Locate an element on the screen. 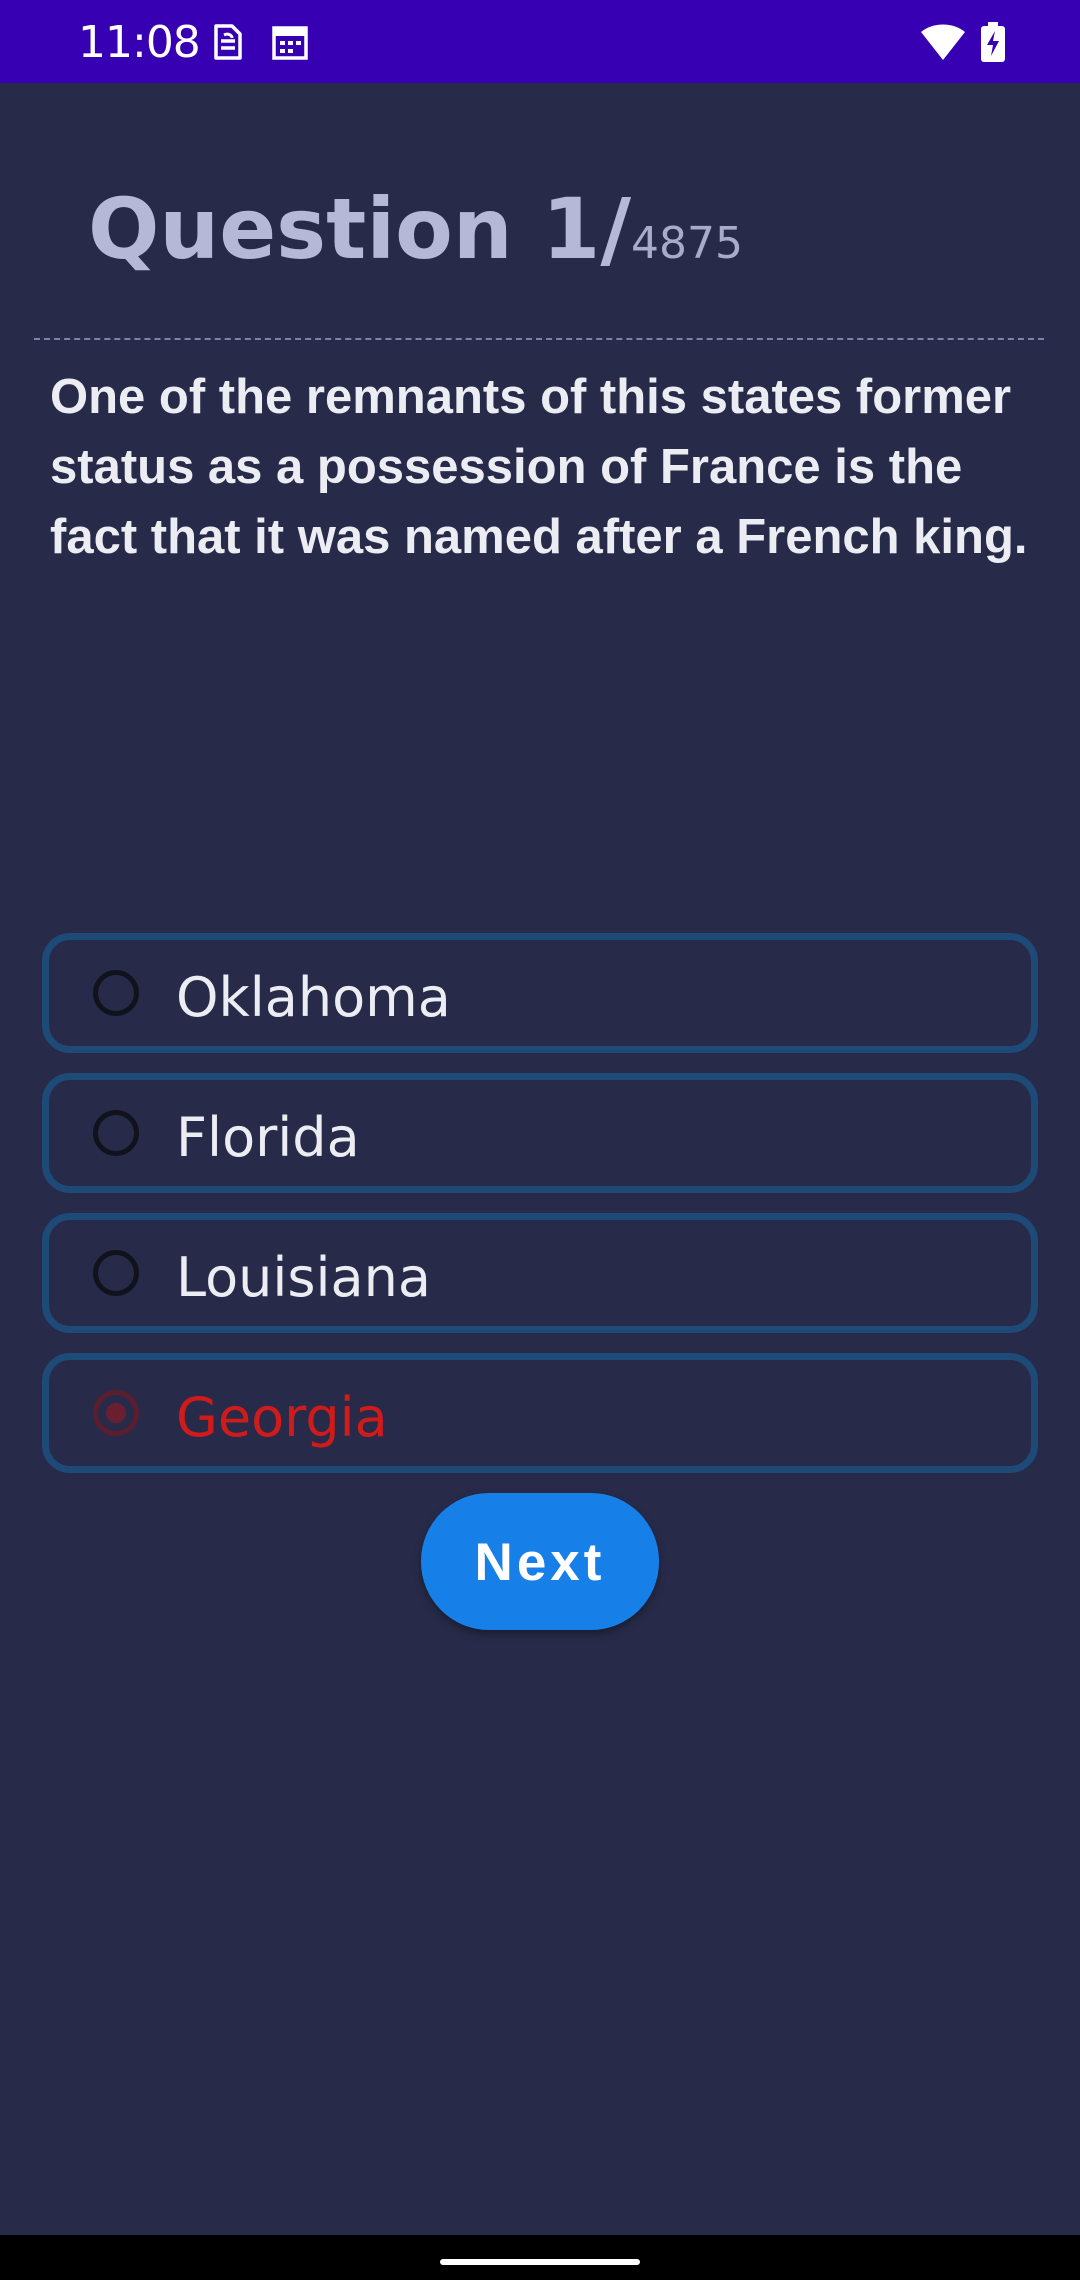 The width and height of the screenshot is (1080, 2280). option-label: Florida is located at coordinates (268, 1137).